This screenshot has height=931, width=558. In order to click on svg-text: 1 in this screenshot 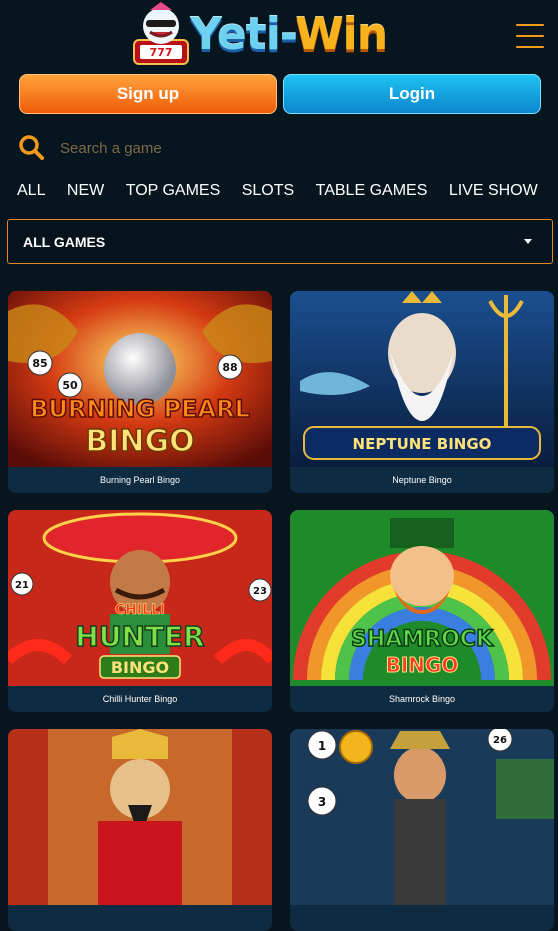, I will do `click(322, 746)`.